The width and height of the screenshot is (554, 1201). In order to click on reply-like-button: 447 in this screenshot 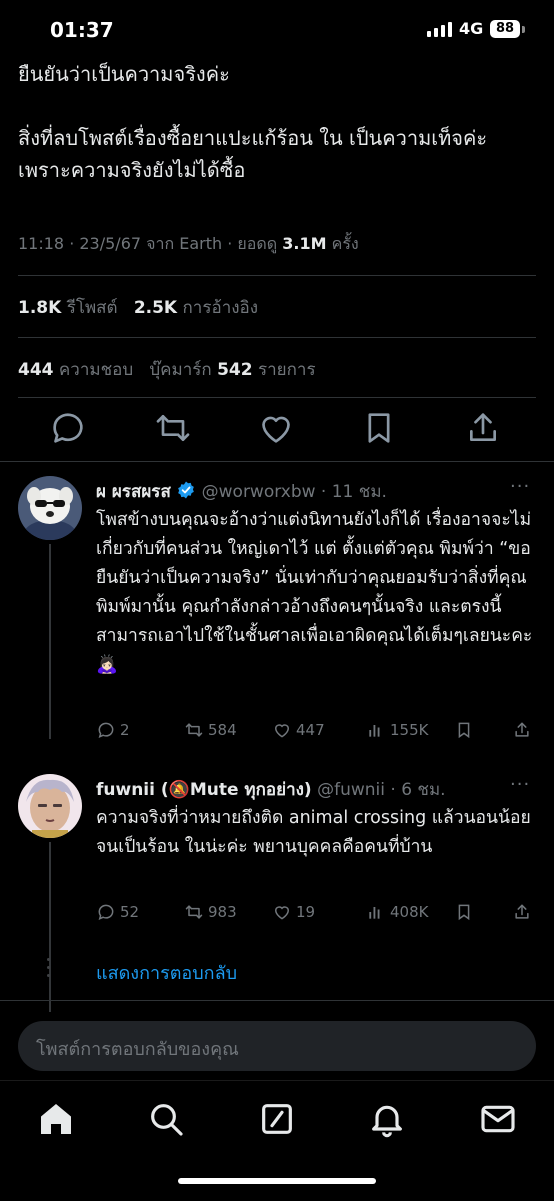, I will do `click(298, 730)`.